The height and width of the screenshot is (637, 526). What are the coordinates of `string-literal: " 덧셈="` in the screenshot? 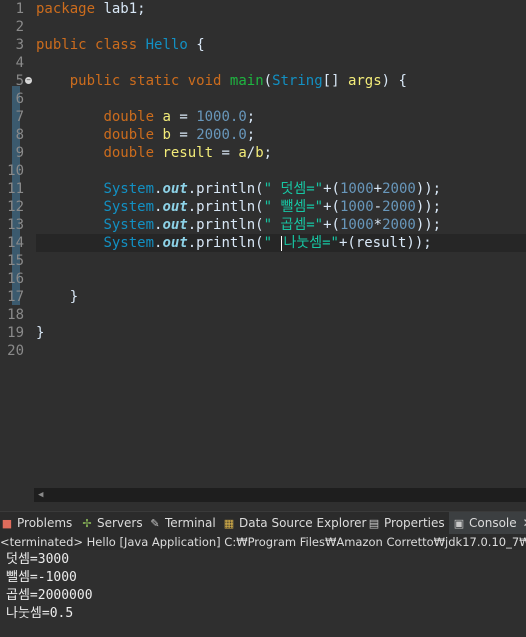 It's located at (293, 189).